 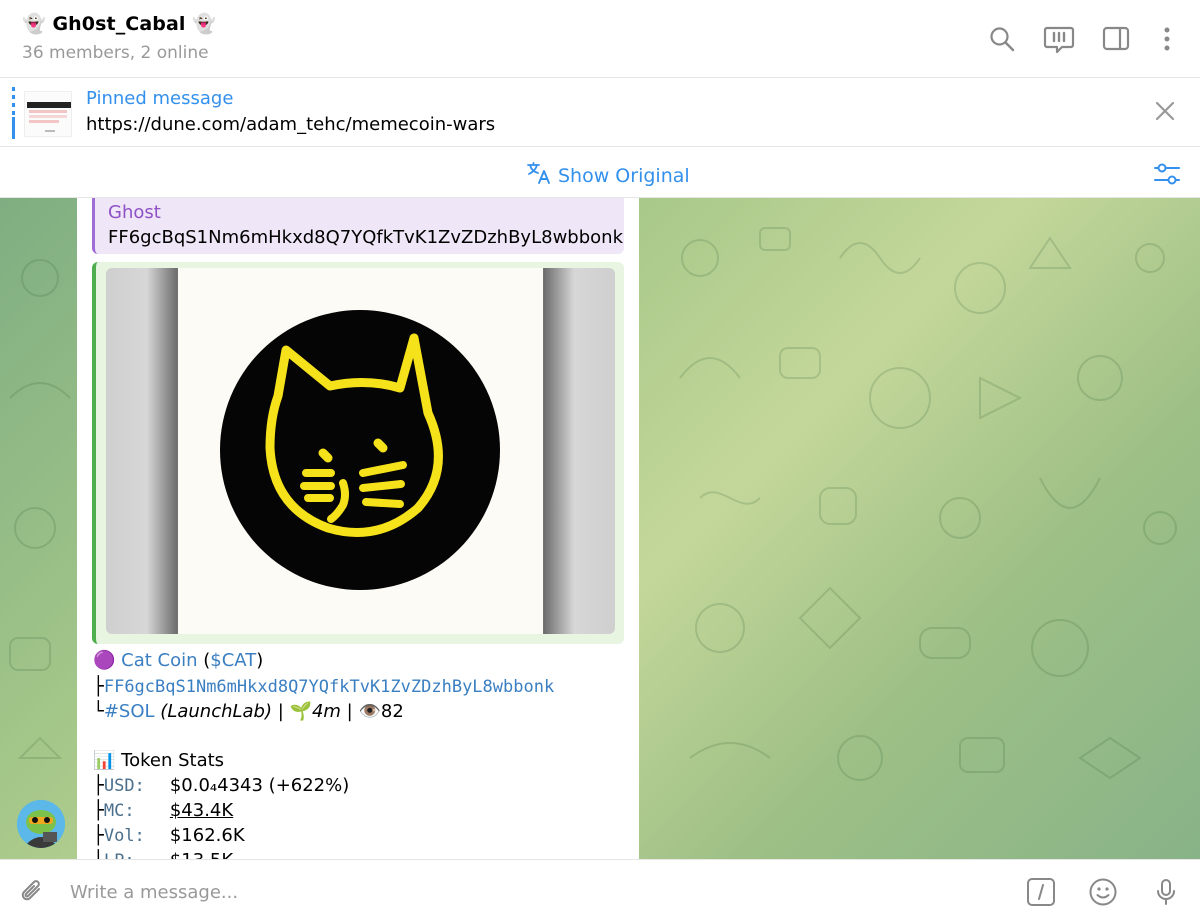 What do you see at coordinates (290, 124) in the screenshot?
I see `pinned-text: https://dune.com/adam_tehc/memecoin-wars` at bounding box center [290, 124].